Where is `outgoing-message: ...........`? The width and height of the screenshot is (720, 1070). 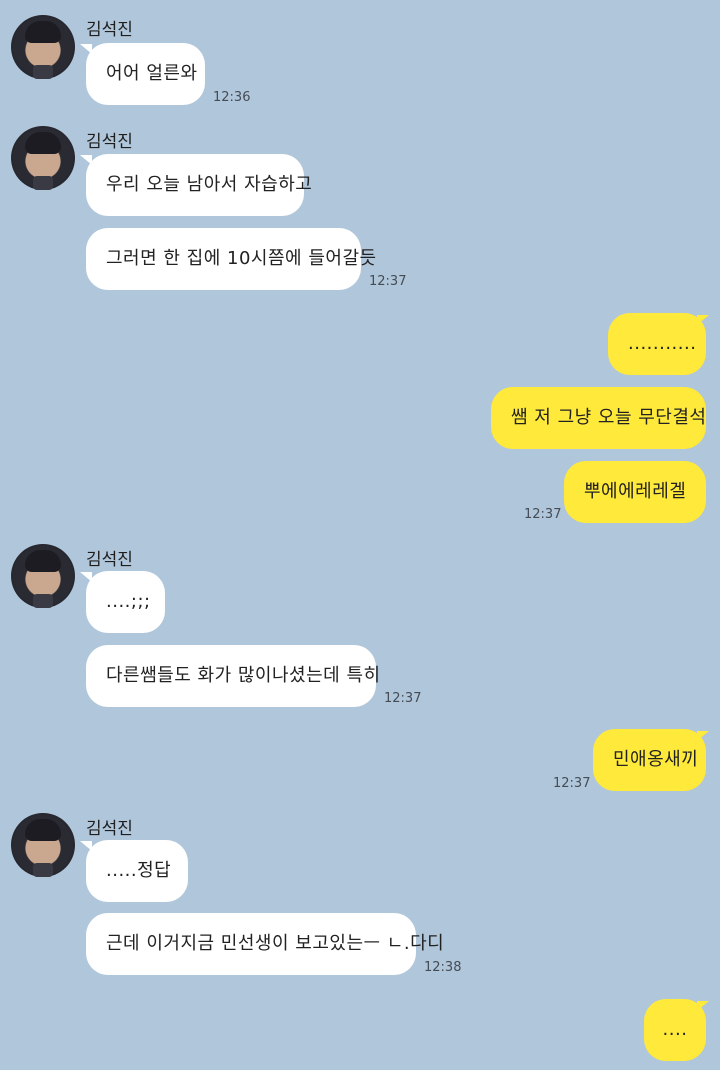
outgoing-message: ........... is located at coordinates (657, 344).